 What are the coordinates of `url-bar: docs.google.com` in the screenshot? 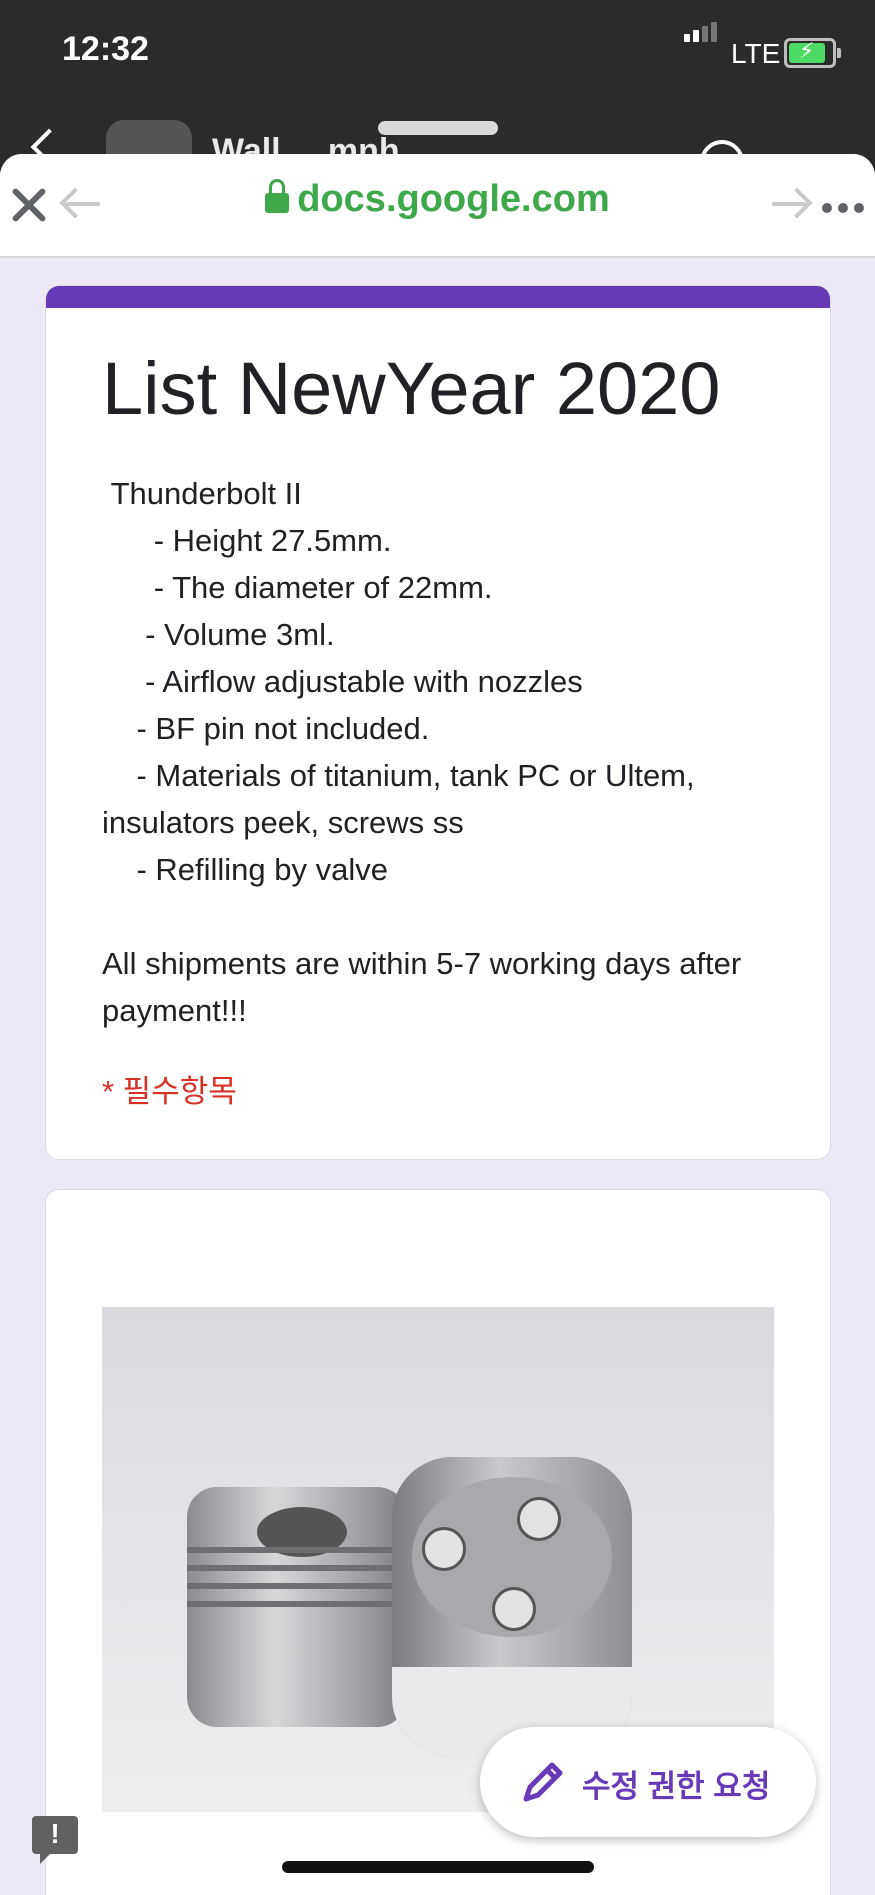 It's located at (437, 199).